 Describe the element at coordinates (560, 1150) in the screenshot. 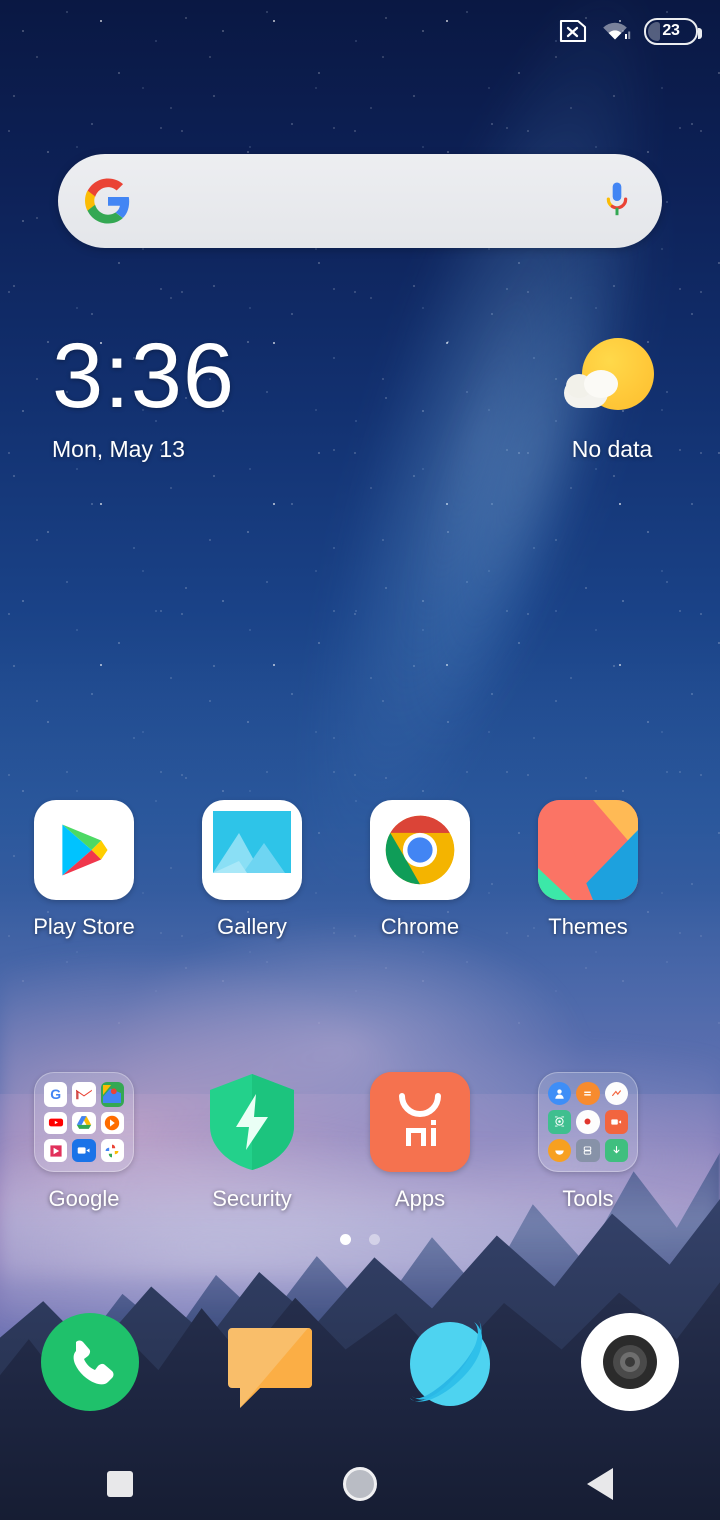

I see `weather-icon` at that location.